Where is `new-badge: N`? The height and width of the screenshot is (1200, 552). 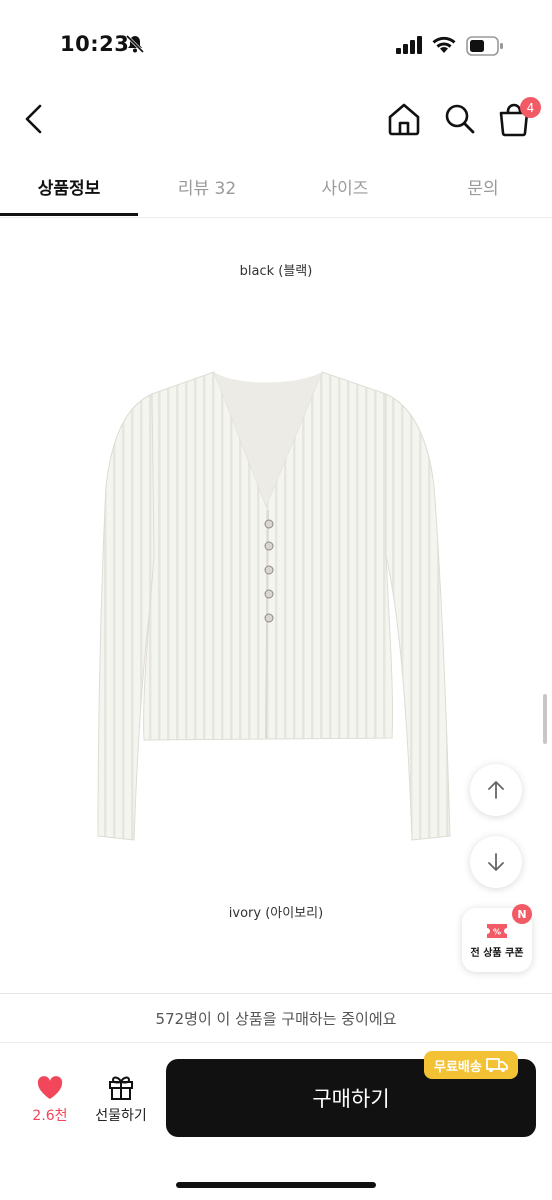 new-badge: N is located at coordinates (522, 914).